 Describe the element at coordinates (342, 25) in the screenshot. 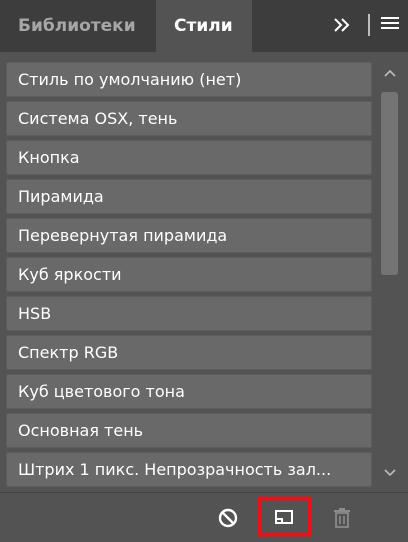

I see `expand-panel-icon` at that location.